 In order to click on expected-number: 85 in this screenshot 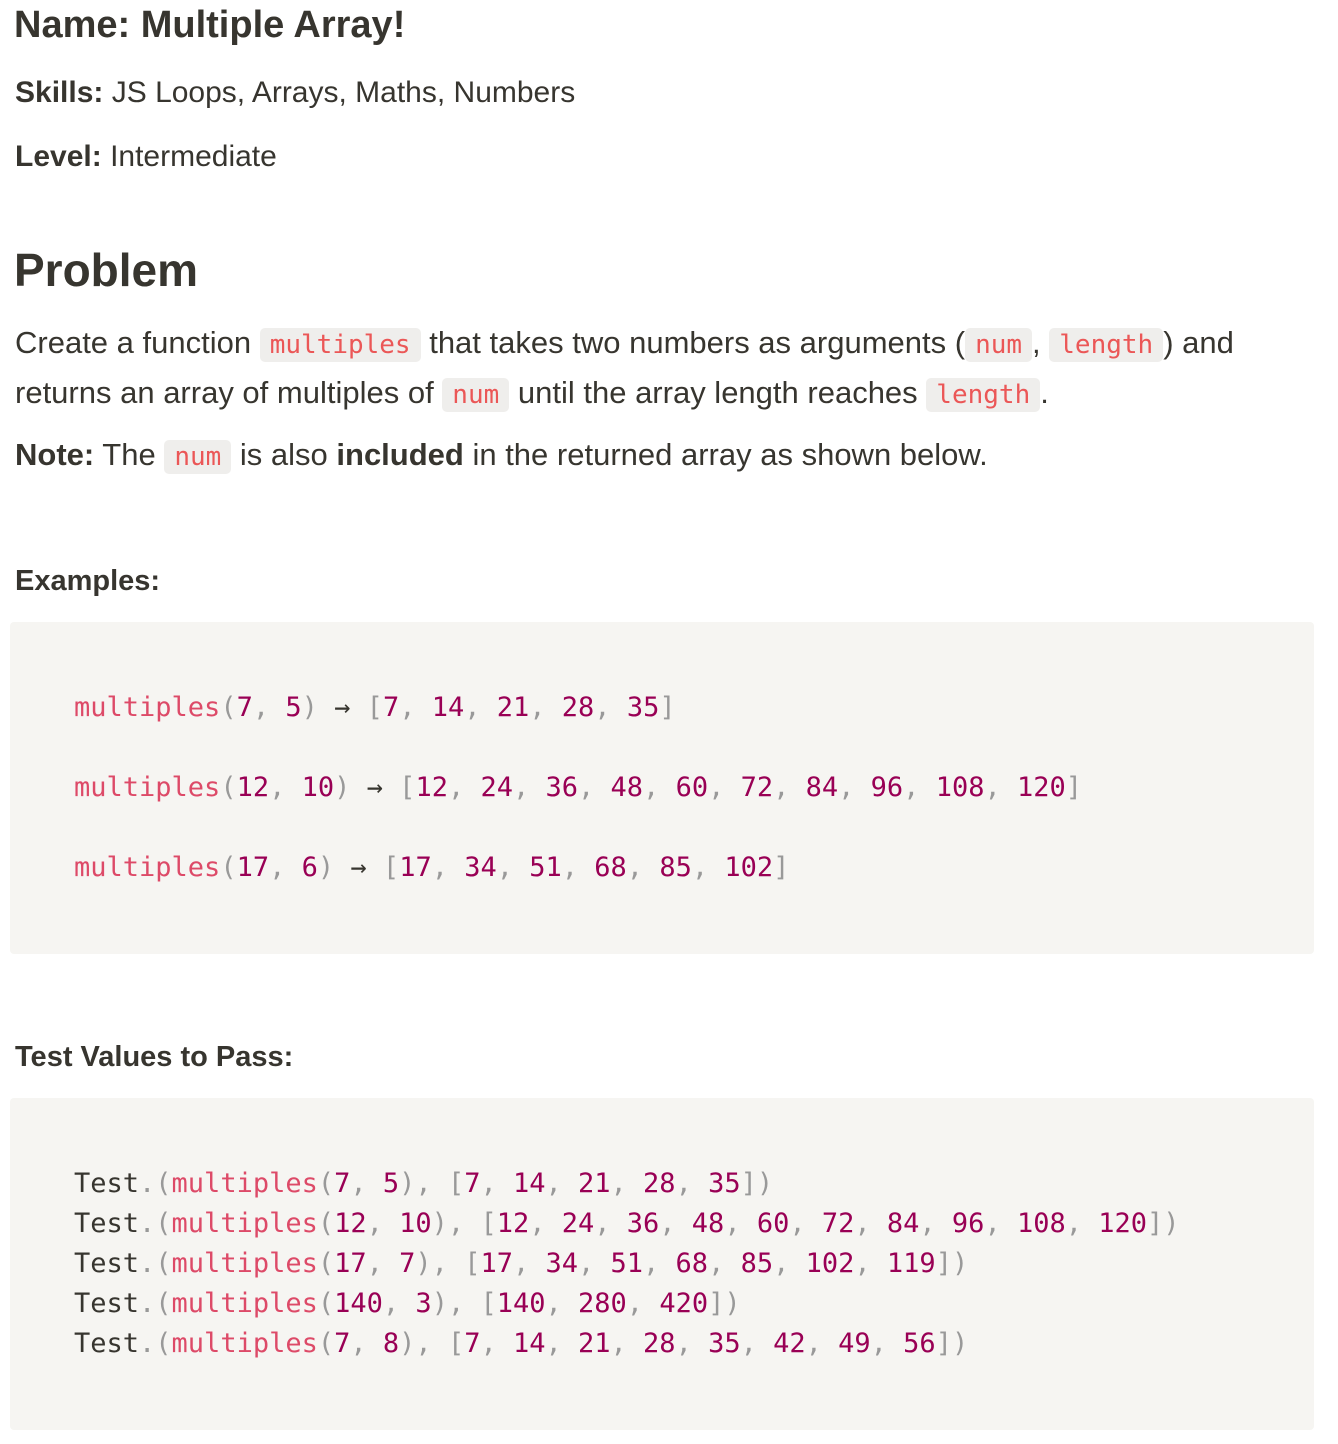, I will do `click(757, 1263)`.